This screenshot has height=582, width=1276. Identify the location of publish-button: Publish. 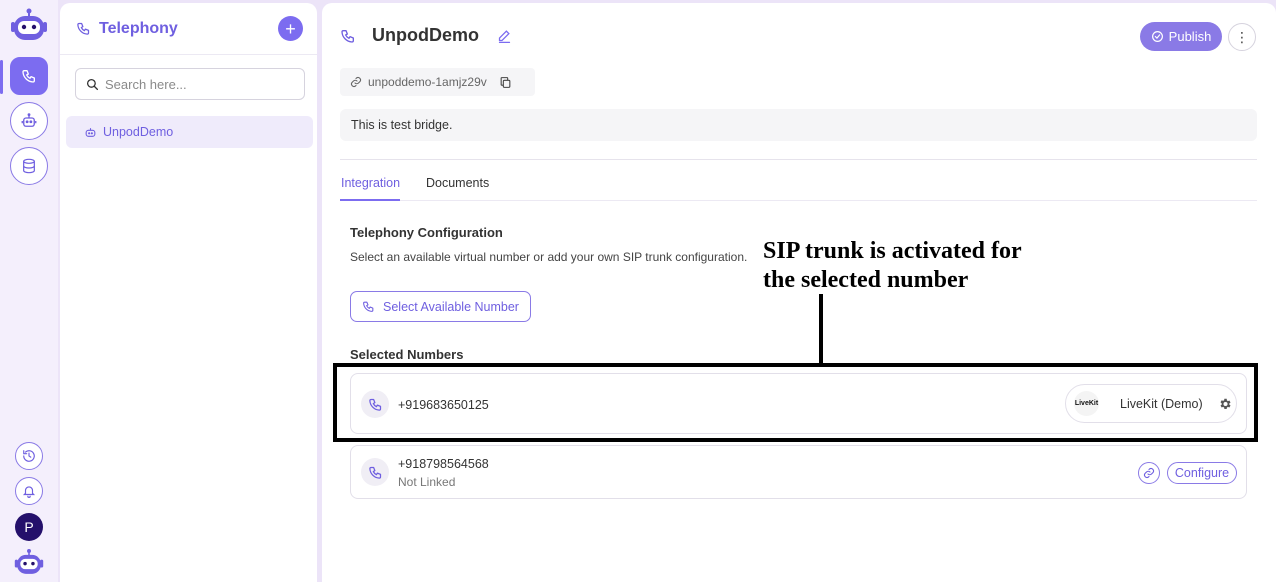
(1181, 36).